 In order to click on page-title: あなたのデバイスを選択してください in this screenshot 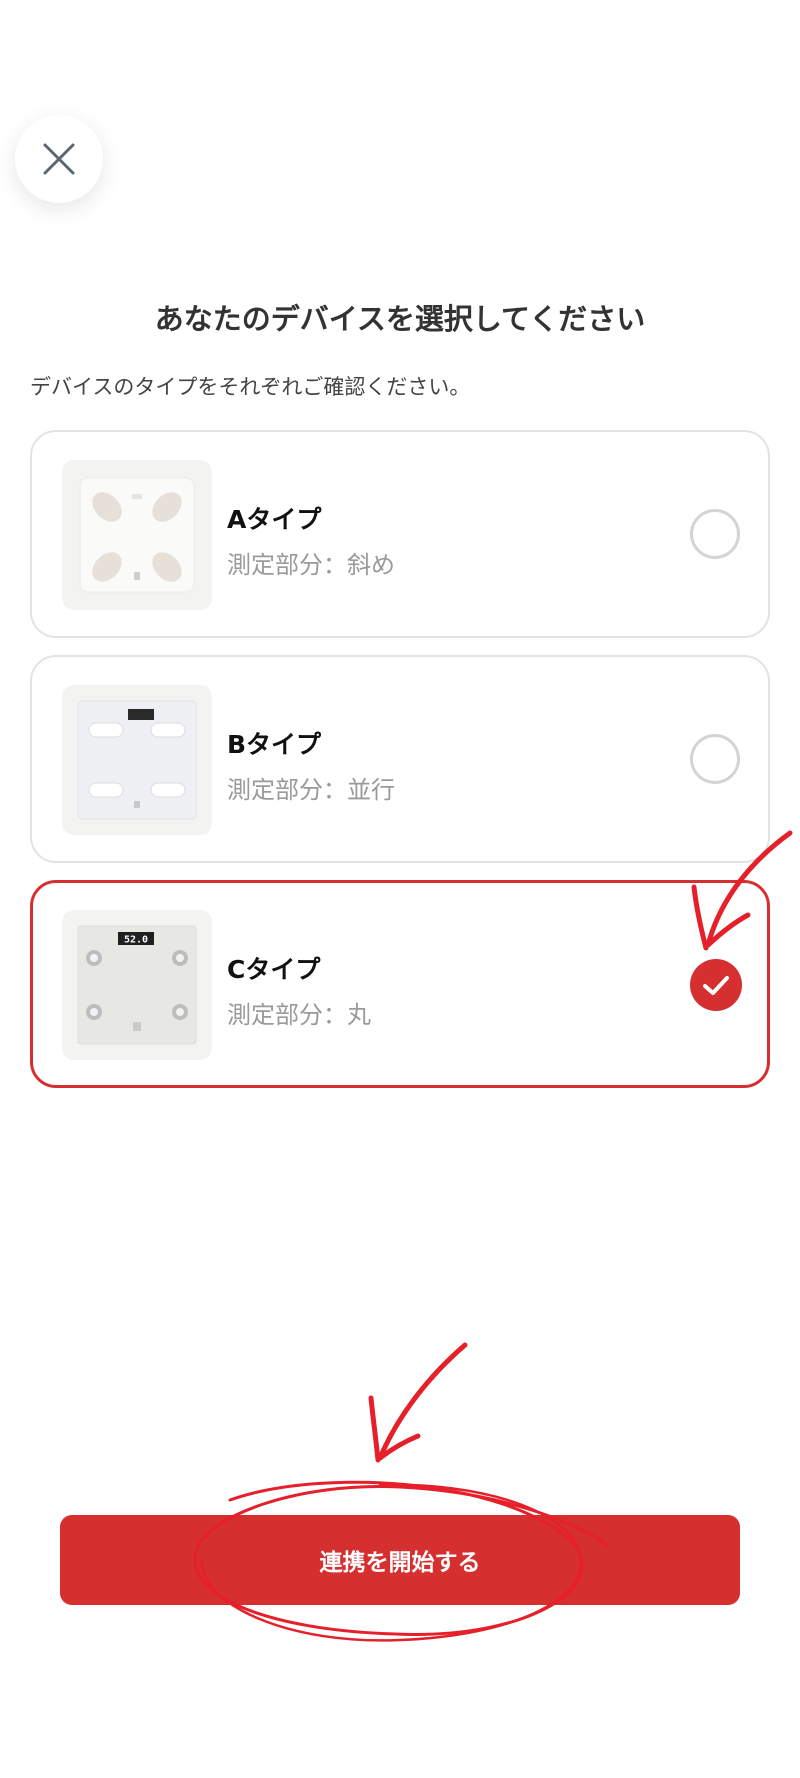, I will do `click(400, 319)`.